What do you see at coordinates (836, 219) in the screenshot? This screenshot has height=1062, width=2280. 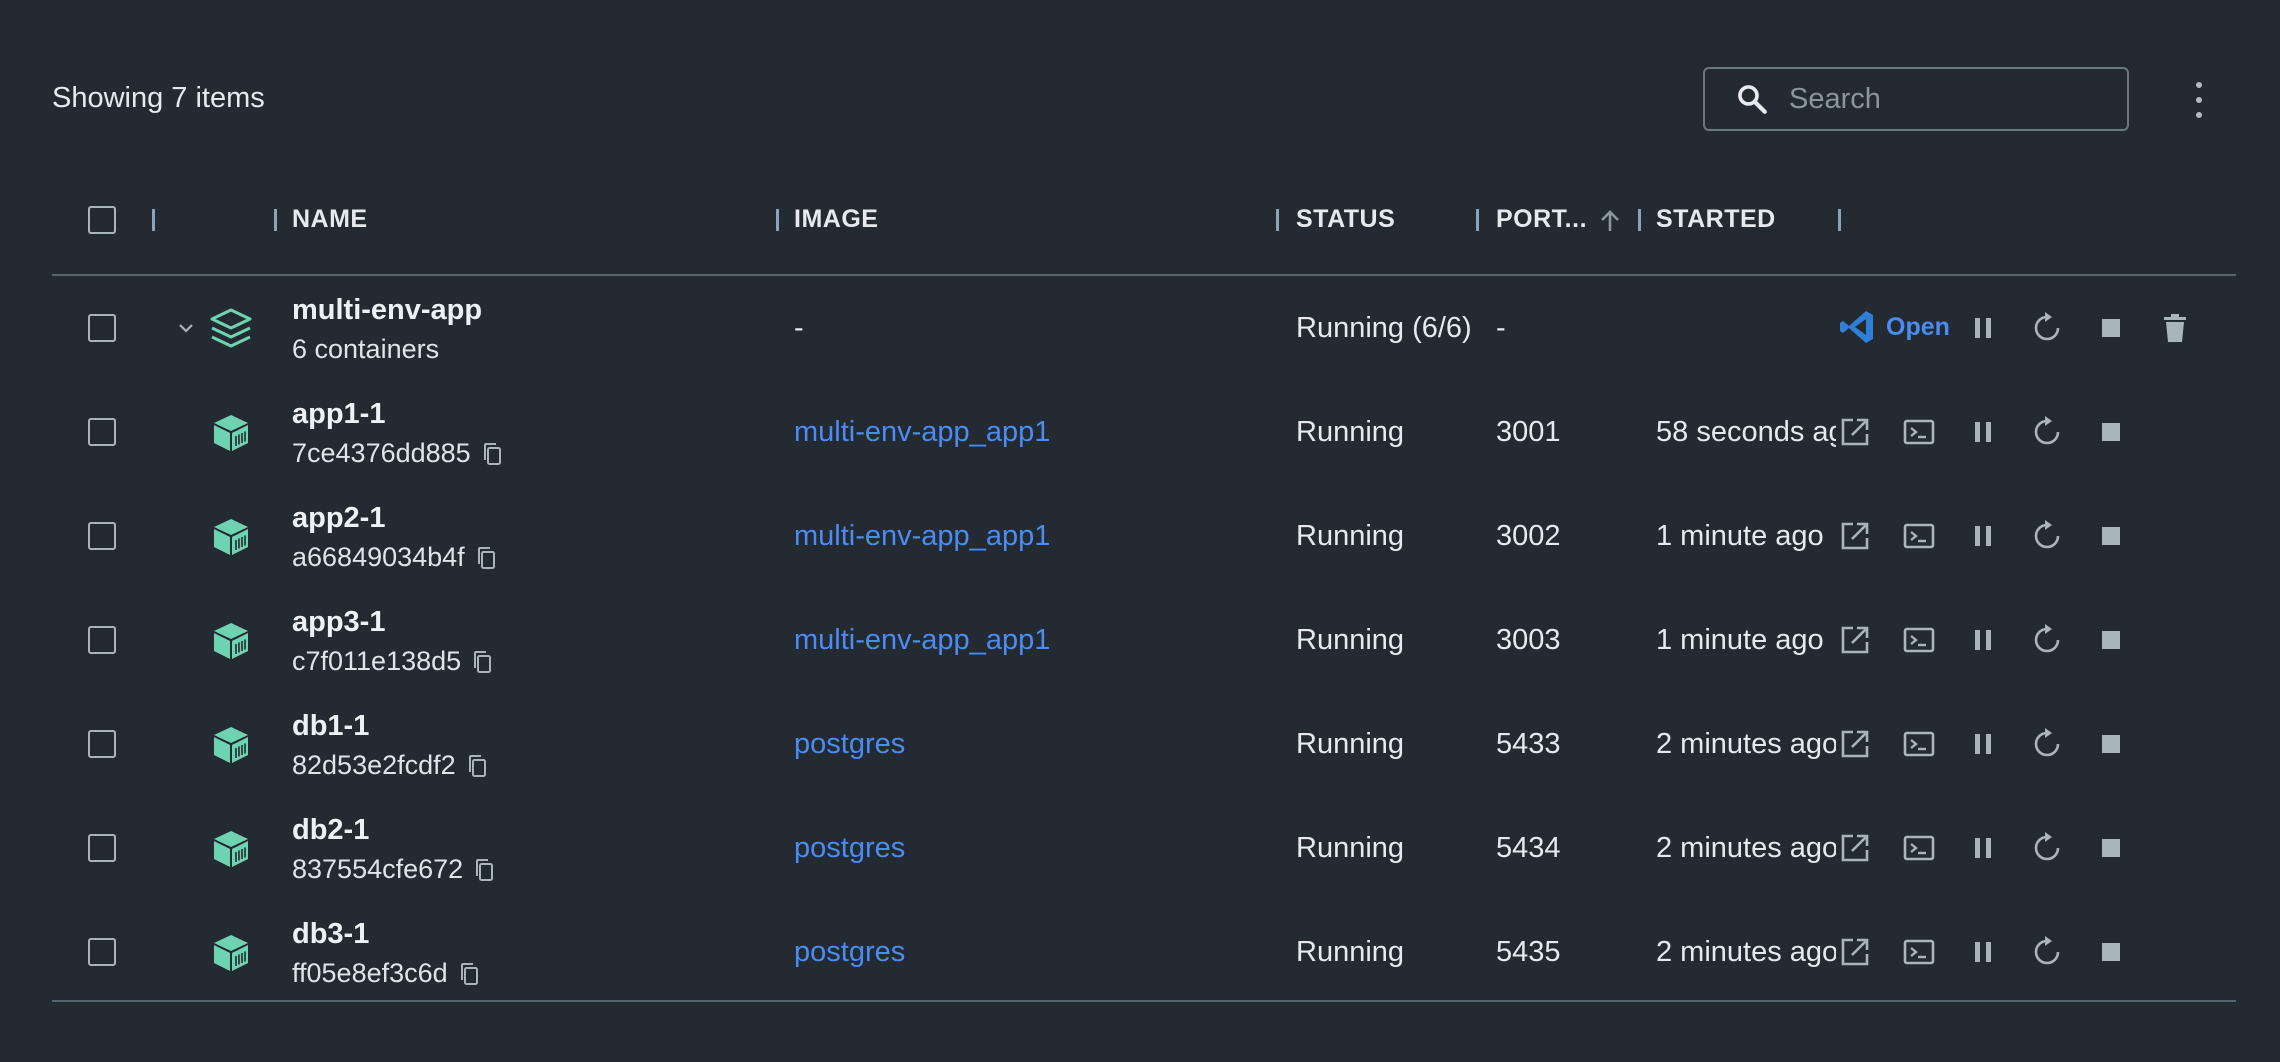 I see `column-header-image: IMAGE` at bounding box center [836, 219].